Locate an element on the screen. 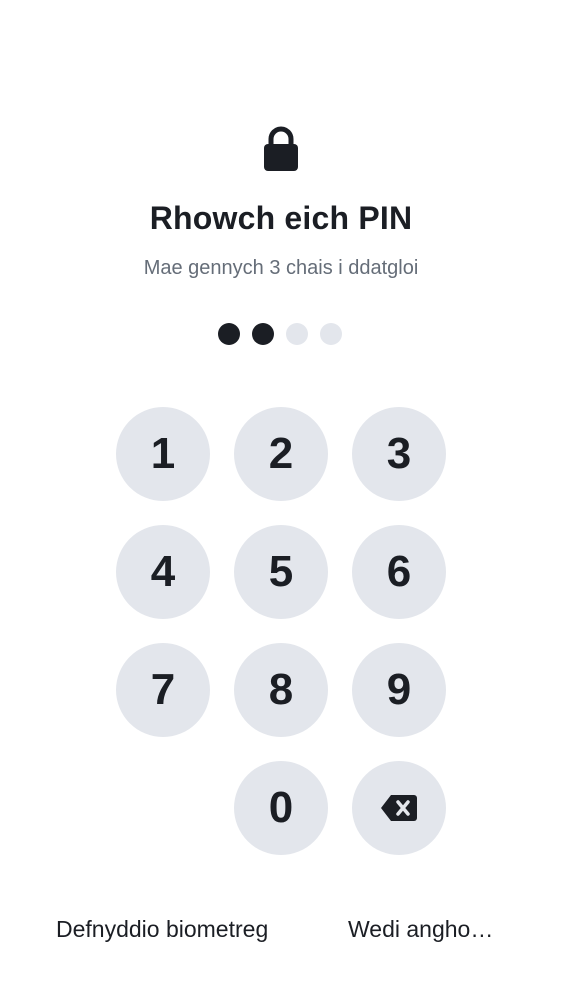 Image resolution: width=562 pixels, height=1000 pixels. key-3: 3 is located at coordinates (399, 454).